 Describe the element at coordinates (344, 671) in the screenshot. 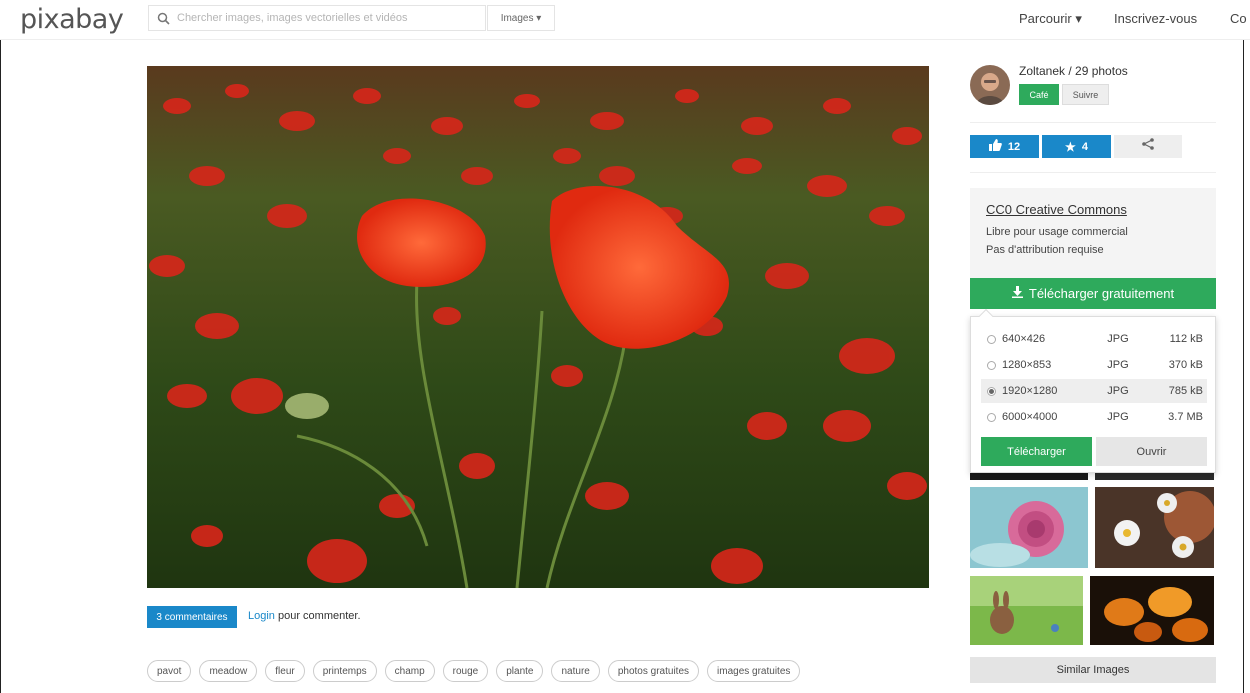

I see `tag-item: printemps` at that location.